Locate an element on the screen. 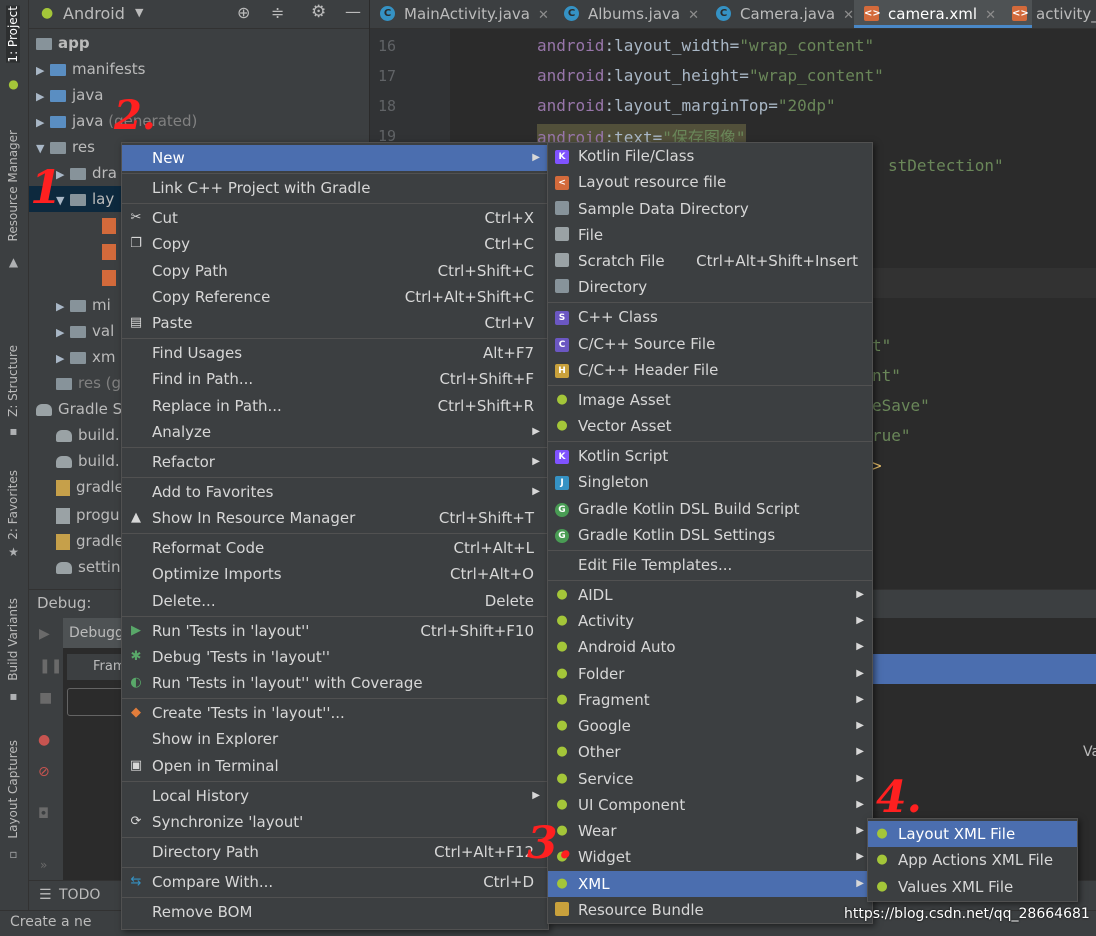 The width and height of the screenshot is (1096, 936). menu-item-copy: ❐ Copy Ctrl+C is located at coordinates (335, 244).